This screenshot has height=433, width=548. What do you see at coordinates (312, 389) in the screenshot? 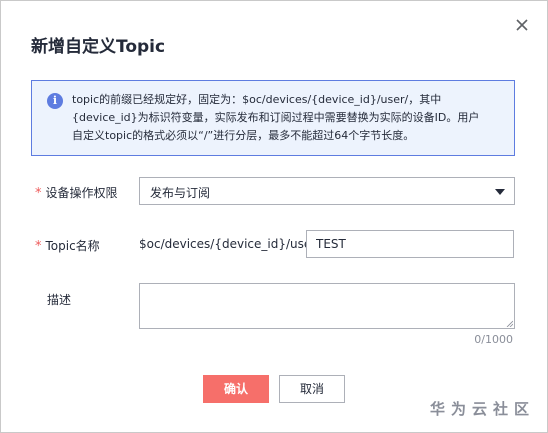
I see `cancel-button: 取消` at bounding box center [312, 389].